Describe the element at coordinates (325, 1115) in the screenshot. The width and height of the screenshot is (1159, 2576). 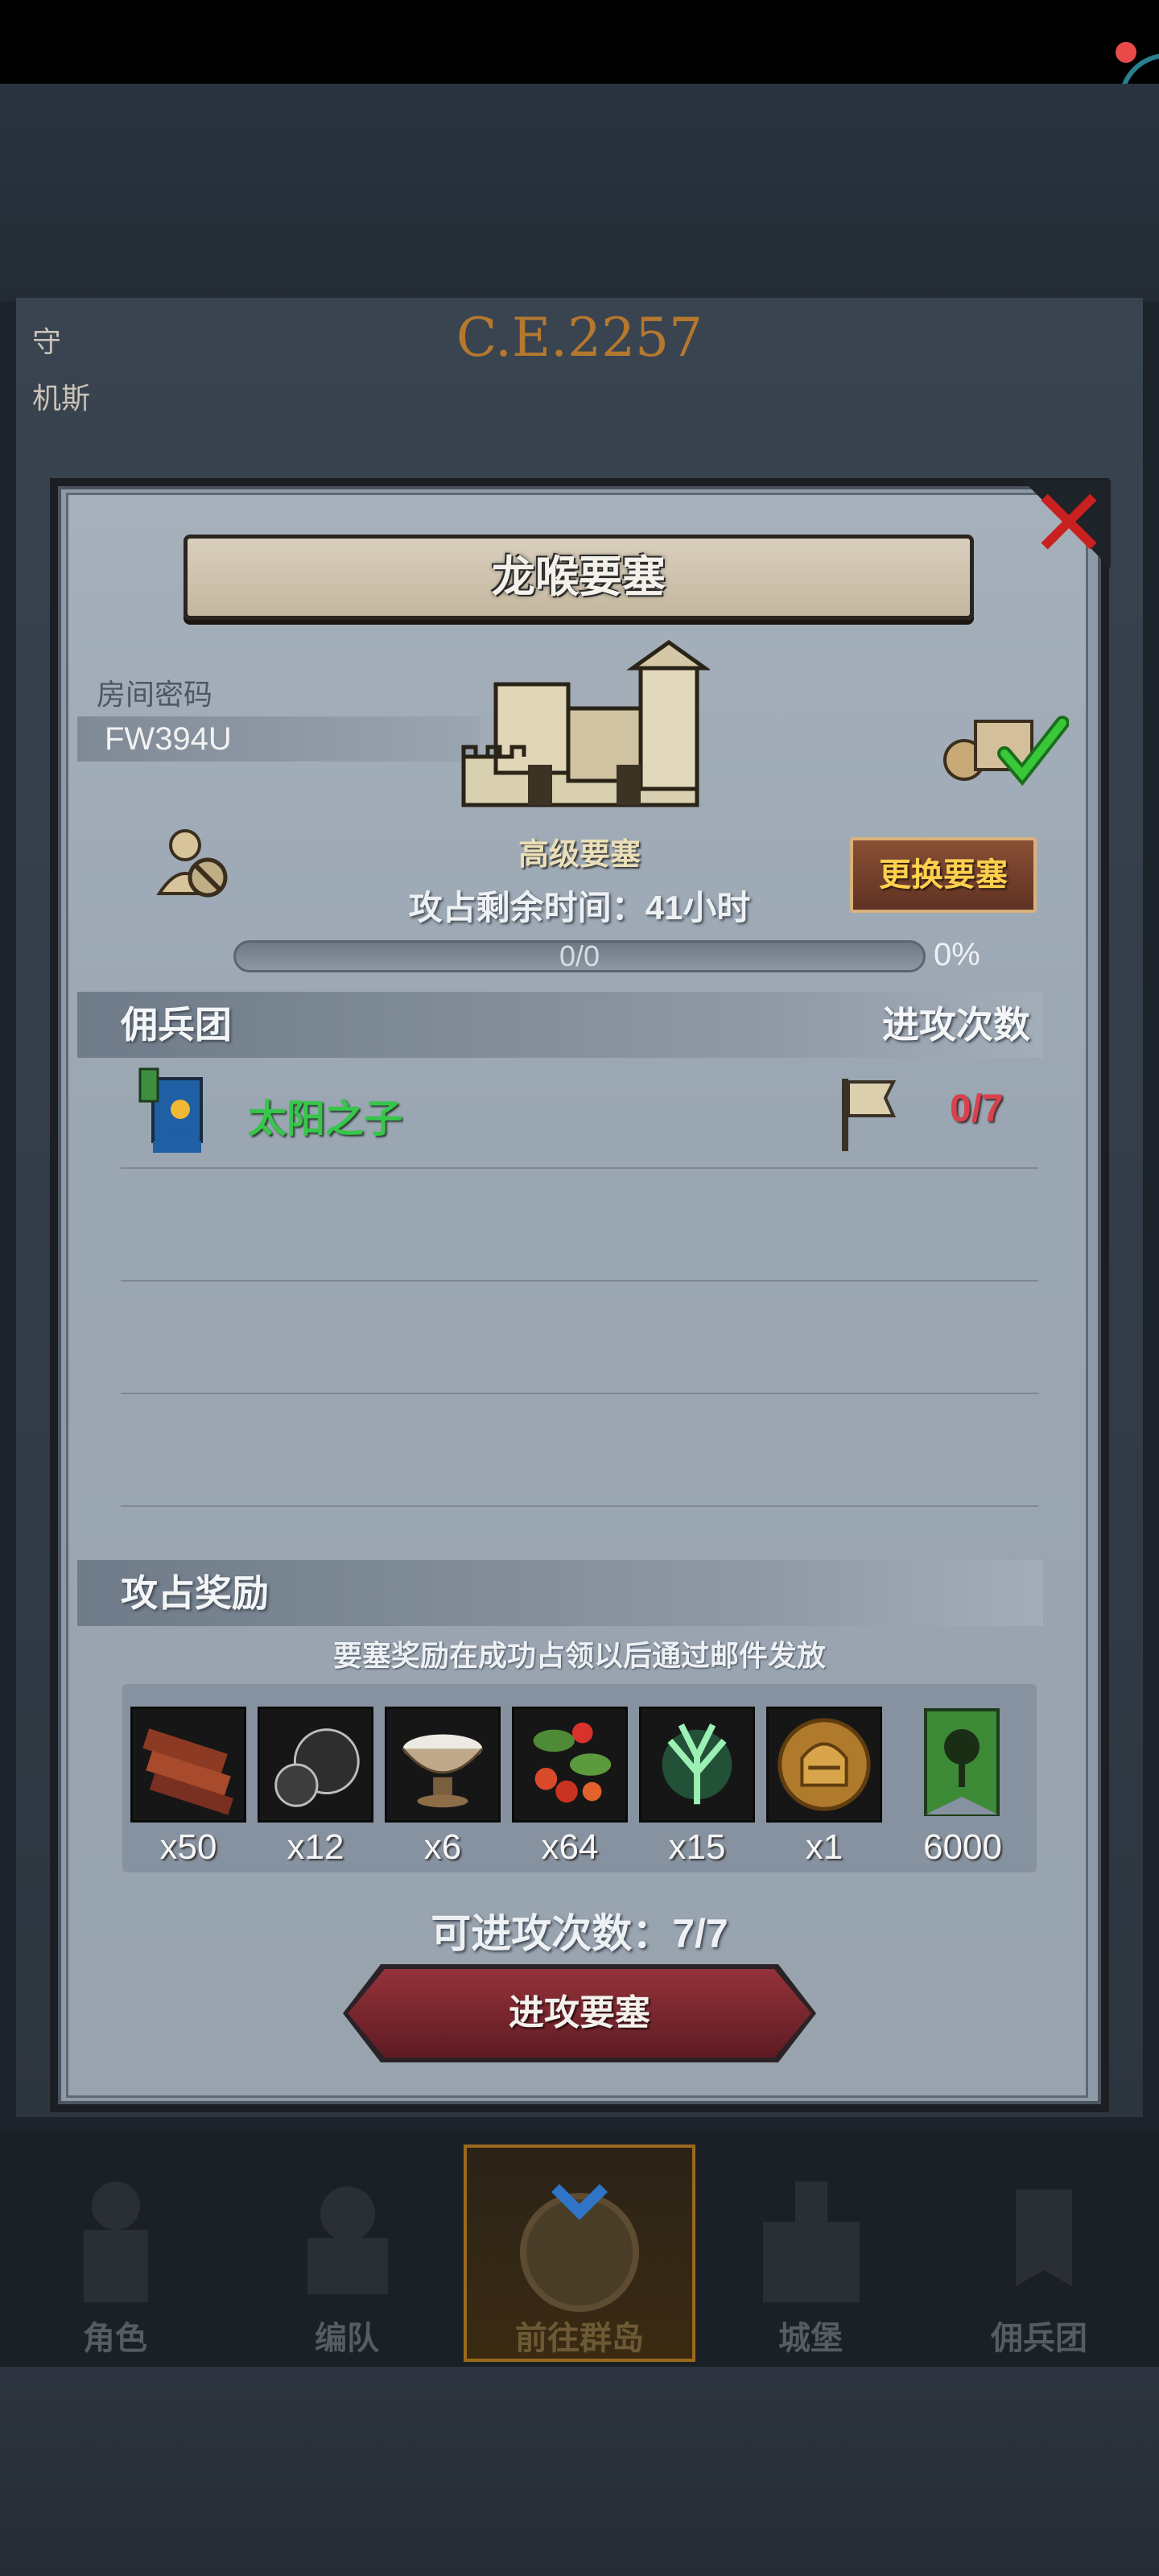
I see `team-name: 太阳之子` at that location.